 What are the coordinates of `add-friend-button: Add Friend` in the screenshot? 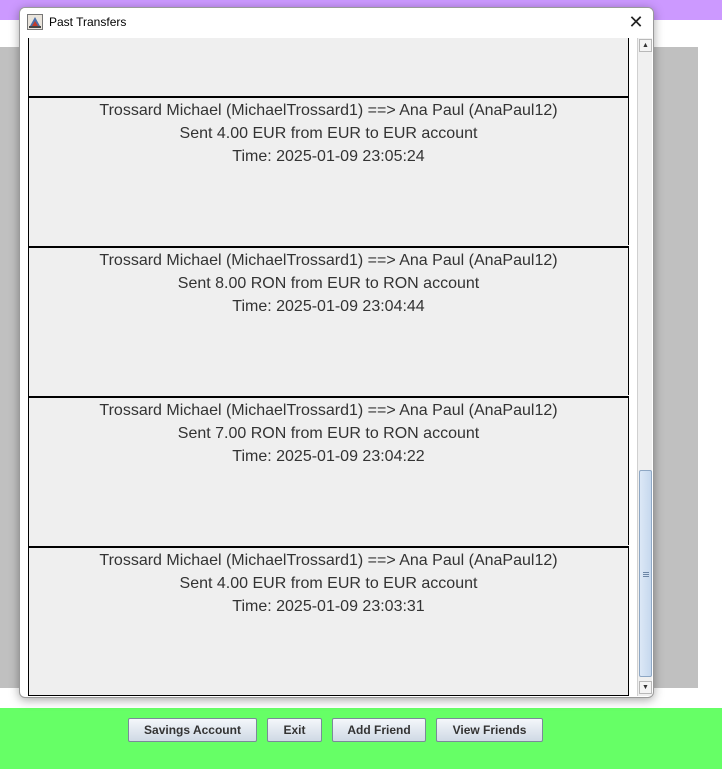 It's located at (379, 730).